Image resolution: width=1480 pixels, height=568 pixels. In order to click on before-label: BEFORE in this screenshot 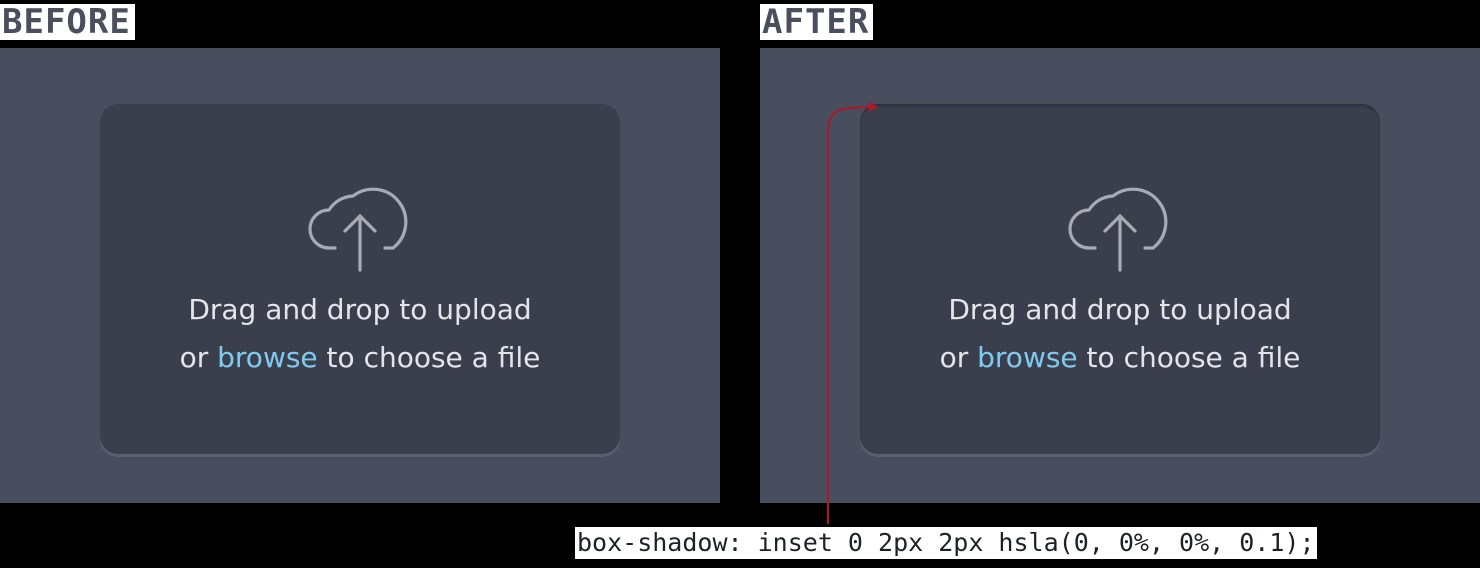, I will do `click(67, 22)`.